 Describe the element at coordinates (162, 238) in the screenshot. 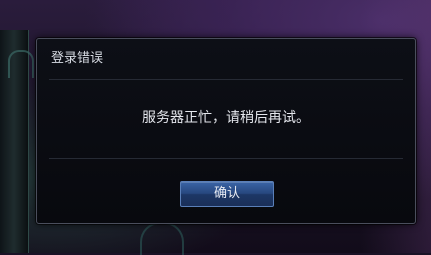

I see `background-arch` at that location.